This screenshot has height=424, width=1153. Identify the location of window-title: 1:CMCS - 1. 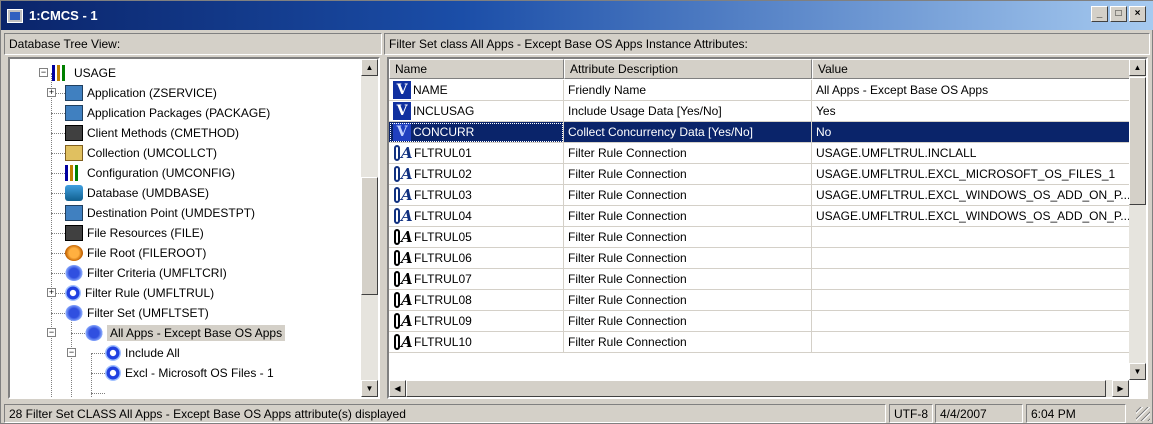
(63, 15).